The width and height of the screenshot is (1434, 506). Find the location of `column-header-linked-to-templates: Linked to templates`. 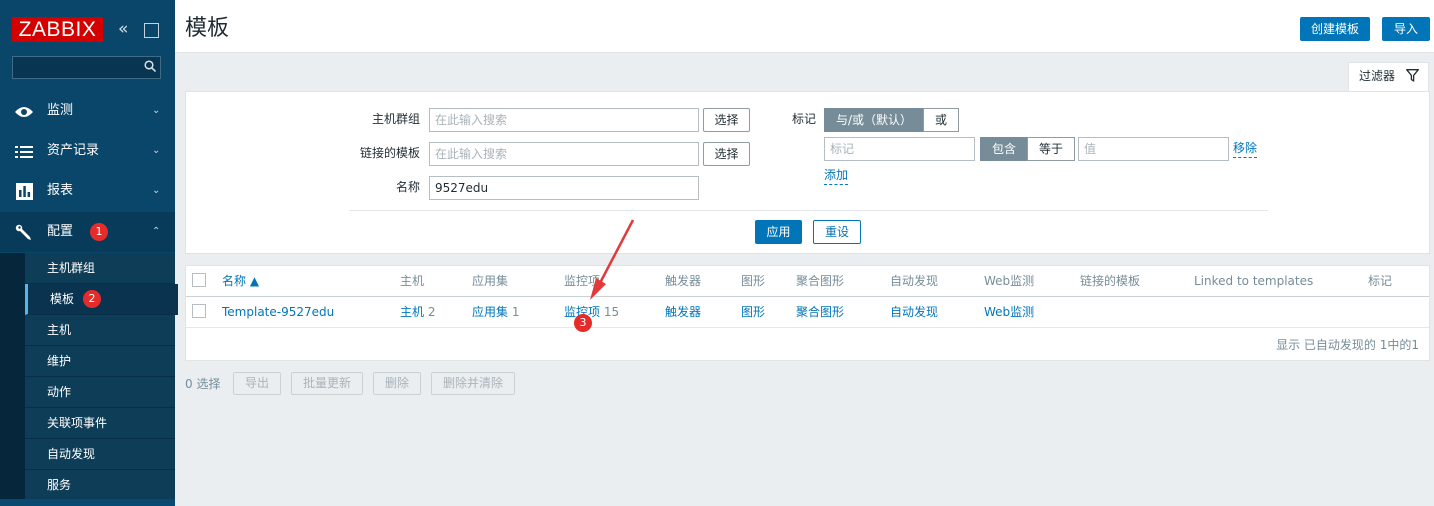

column-header-linked-to-templates: Linked to templates is located at coordinates (1254, 281).